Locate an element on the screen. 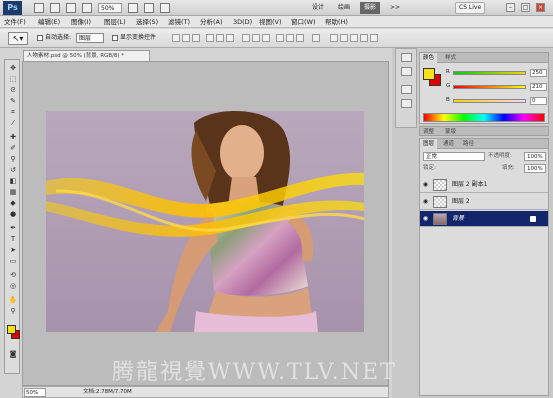 The width and height of the screenshot is (553, 398). menu-file: 文件(F) is located at coordinates (15, 22).